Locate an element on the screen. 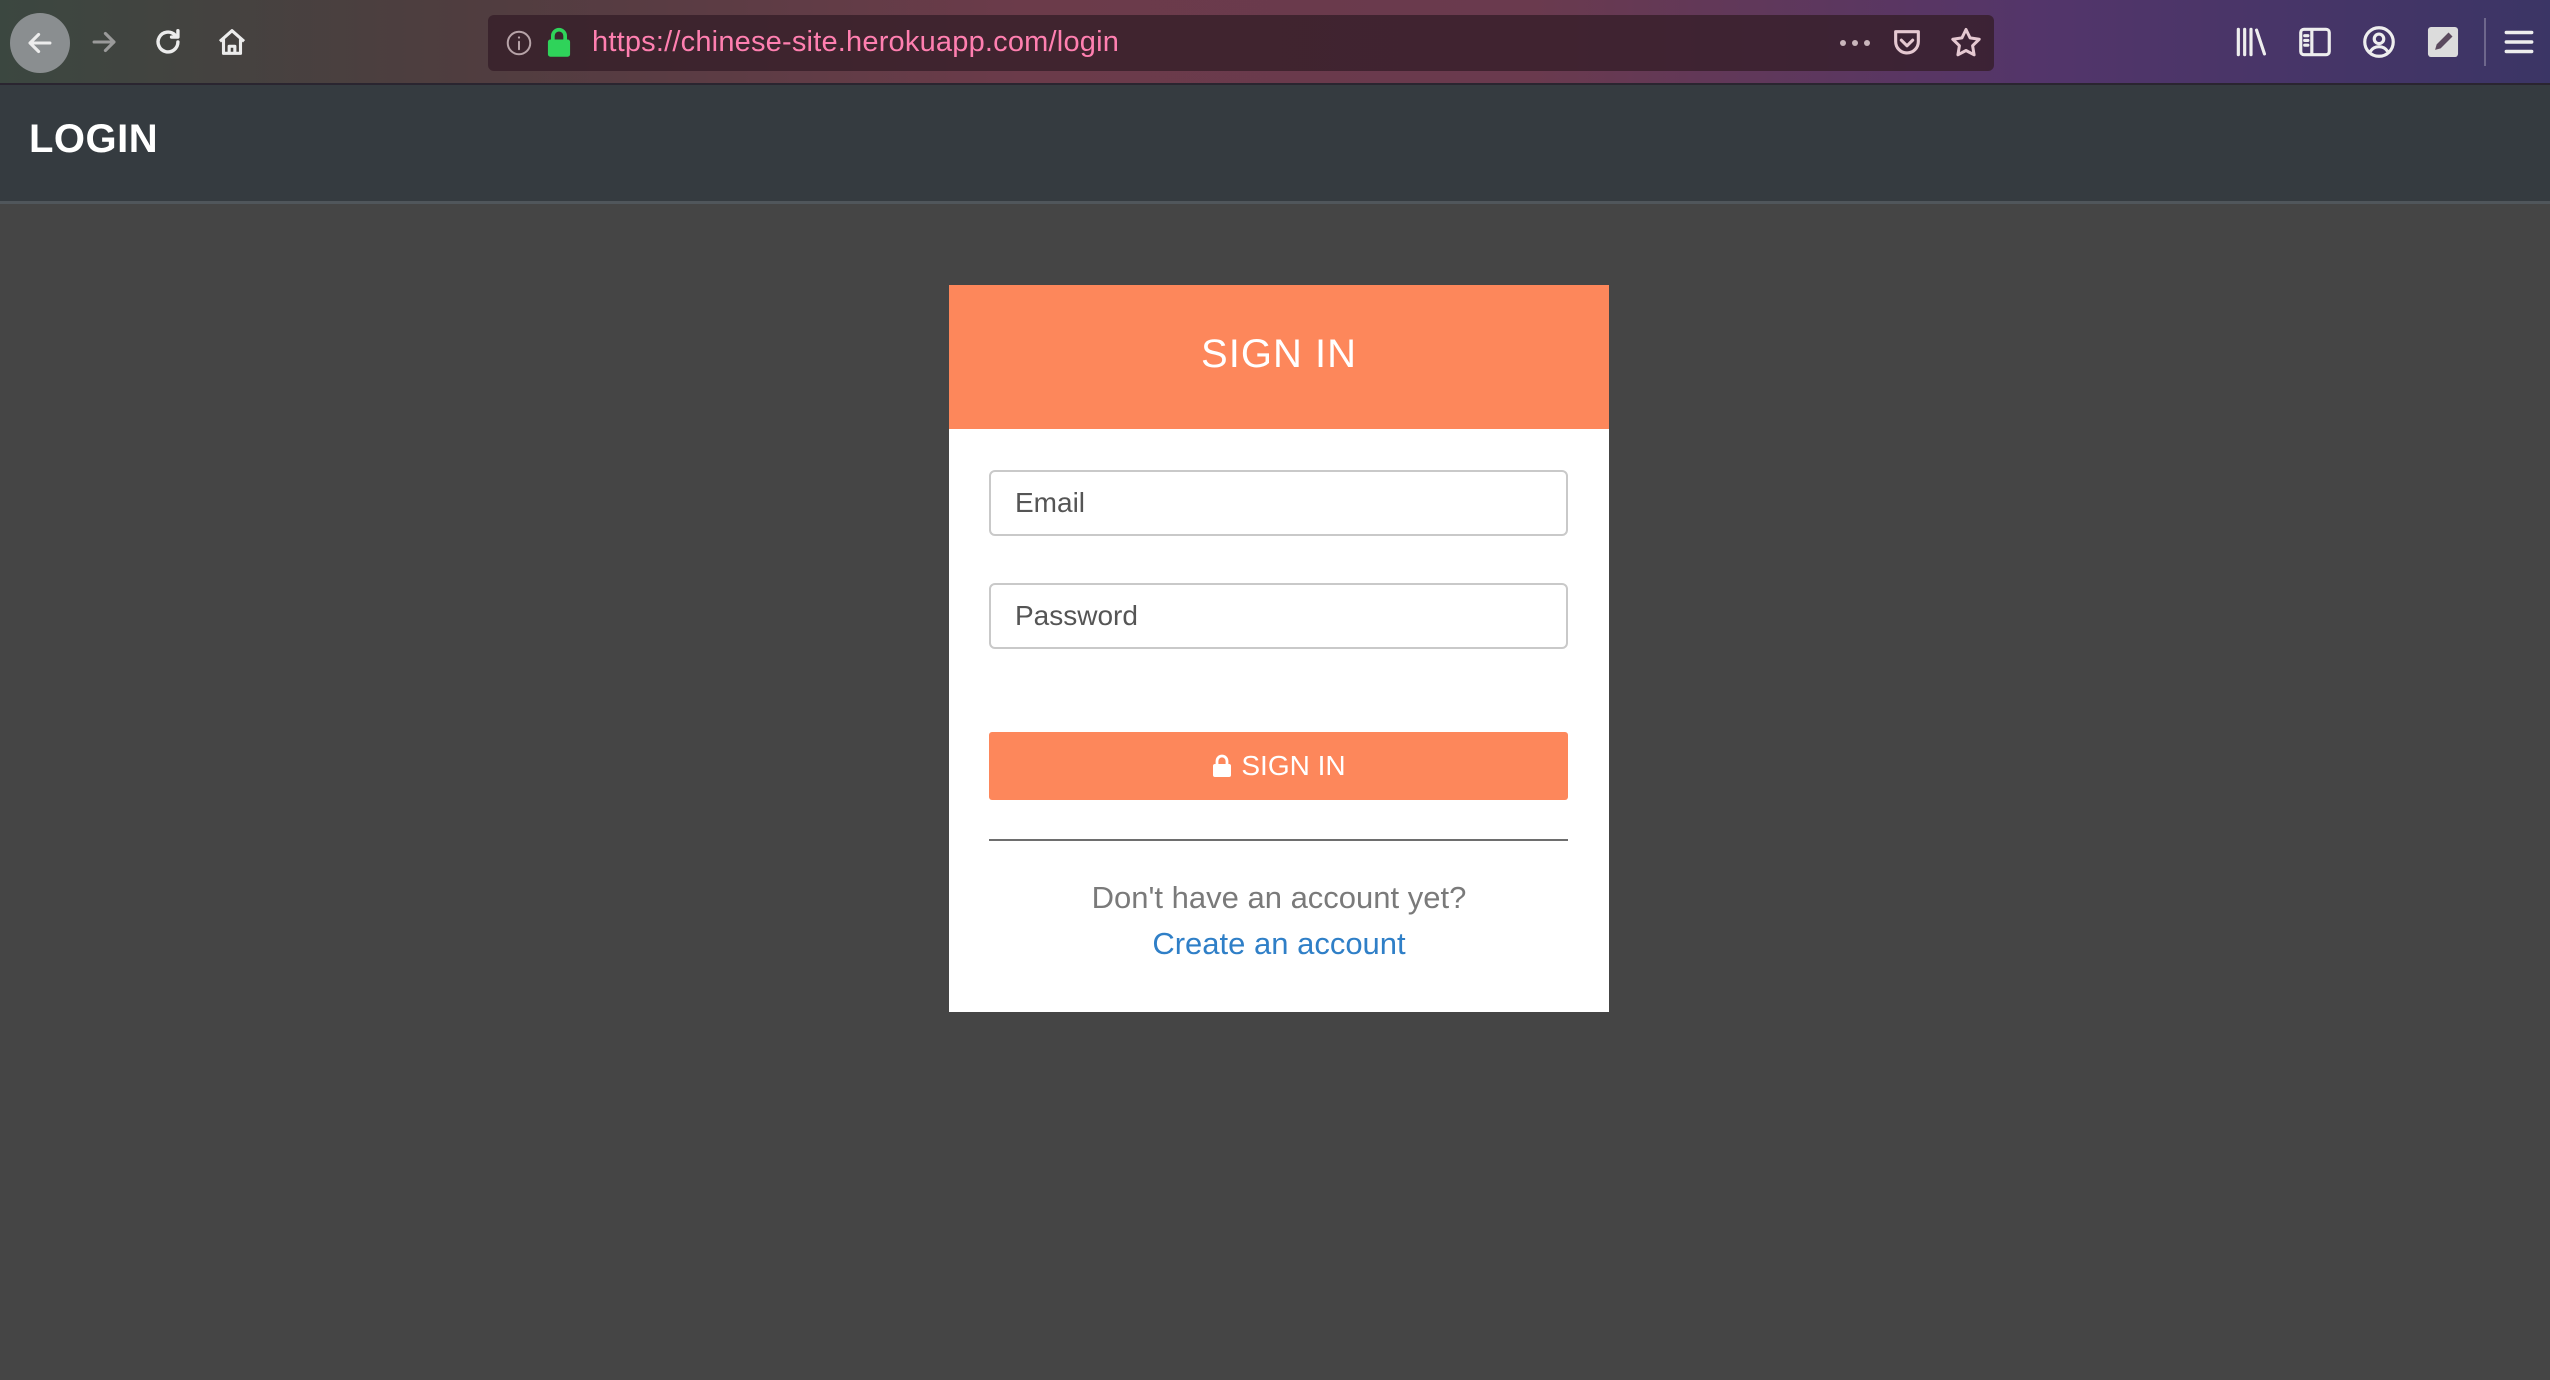 This screenshot has width=2550, height=1380. reload-icon is located at coordinates (168, 41).